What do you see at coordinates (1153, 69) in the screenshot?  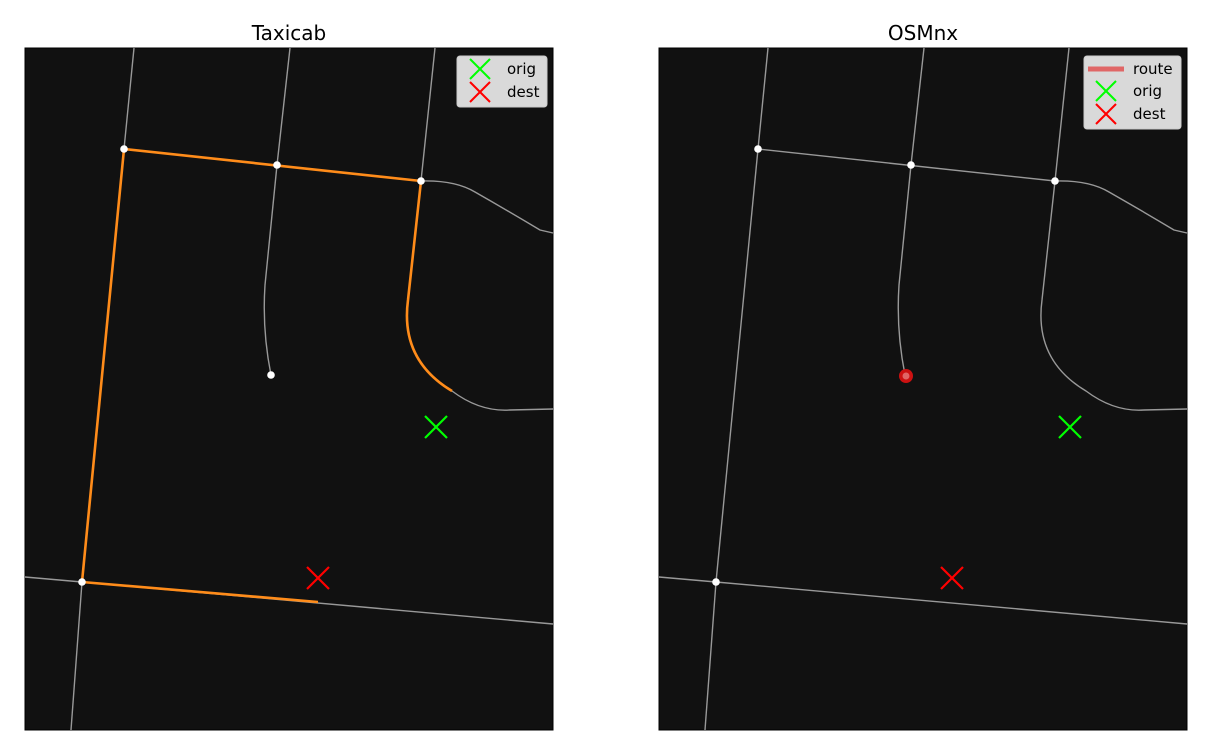 I see `legend-route-label: route` at bounding box center [1153, 69].